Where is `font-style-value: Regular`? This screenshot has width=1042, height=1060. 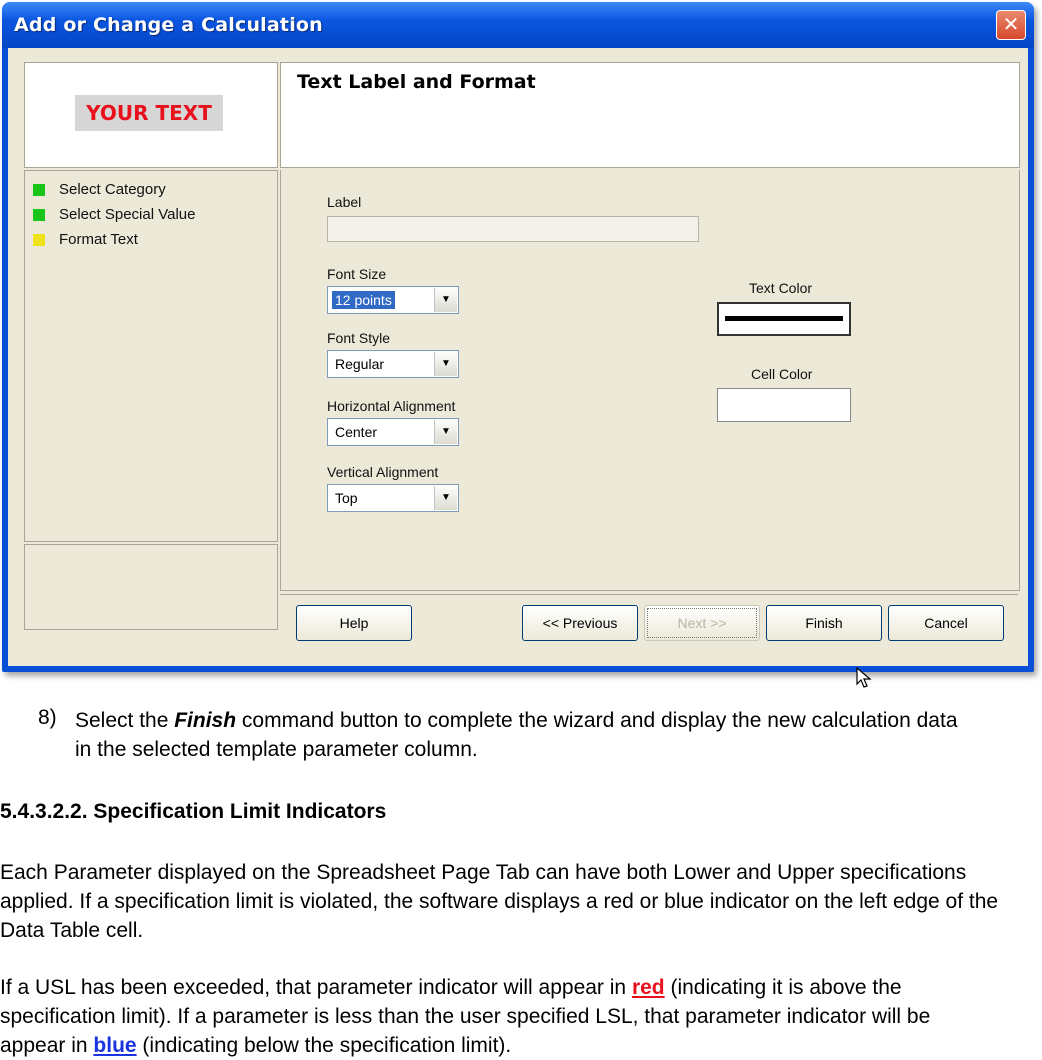 font-style-value: Regular is located at coordinates (360, 364).